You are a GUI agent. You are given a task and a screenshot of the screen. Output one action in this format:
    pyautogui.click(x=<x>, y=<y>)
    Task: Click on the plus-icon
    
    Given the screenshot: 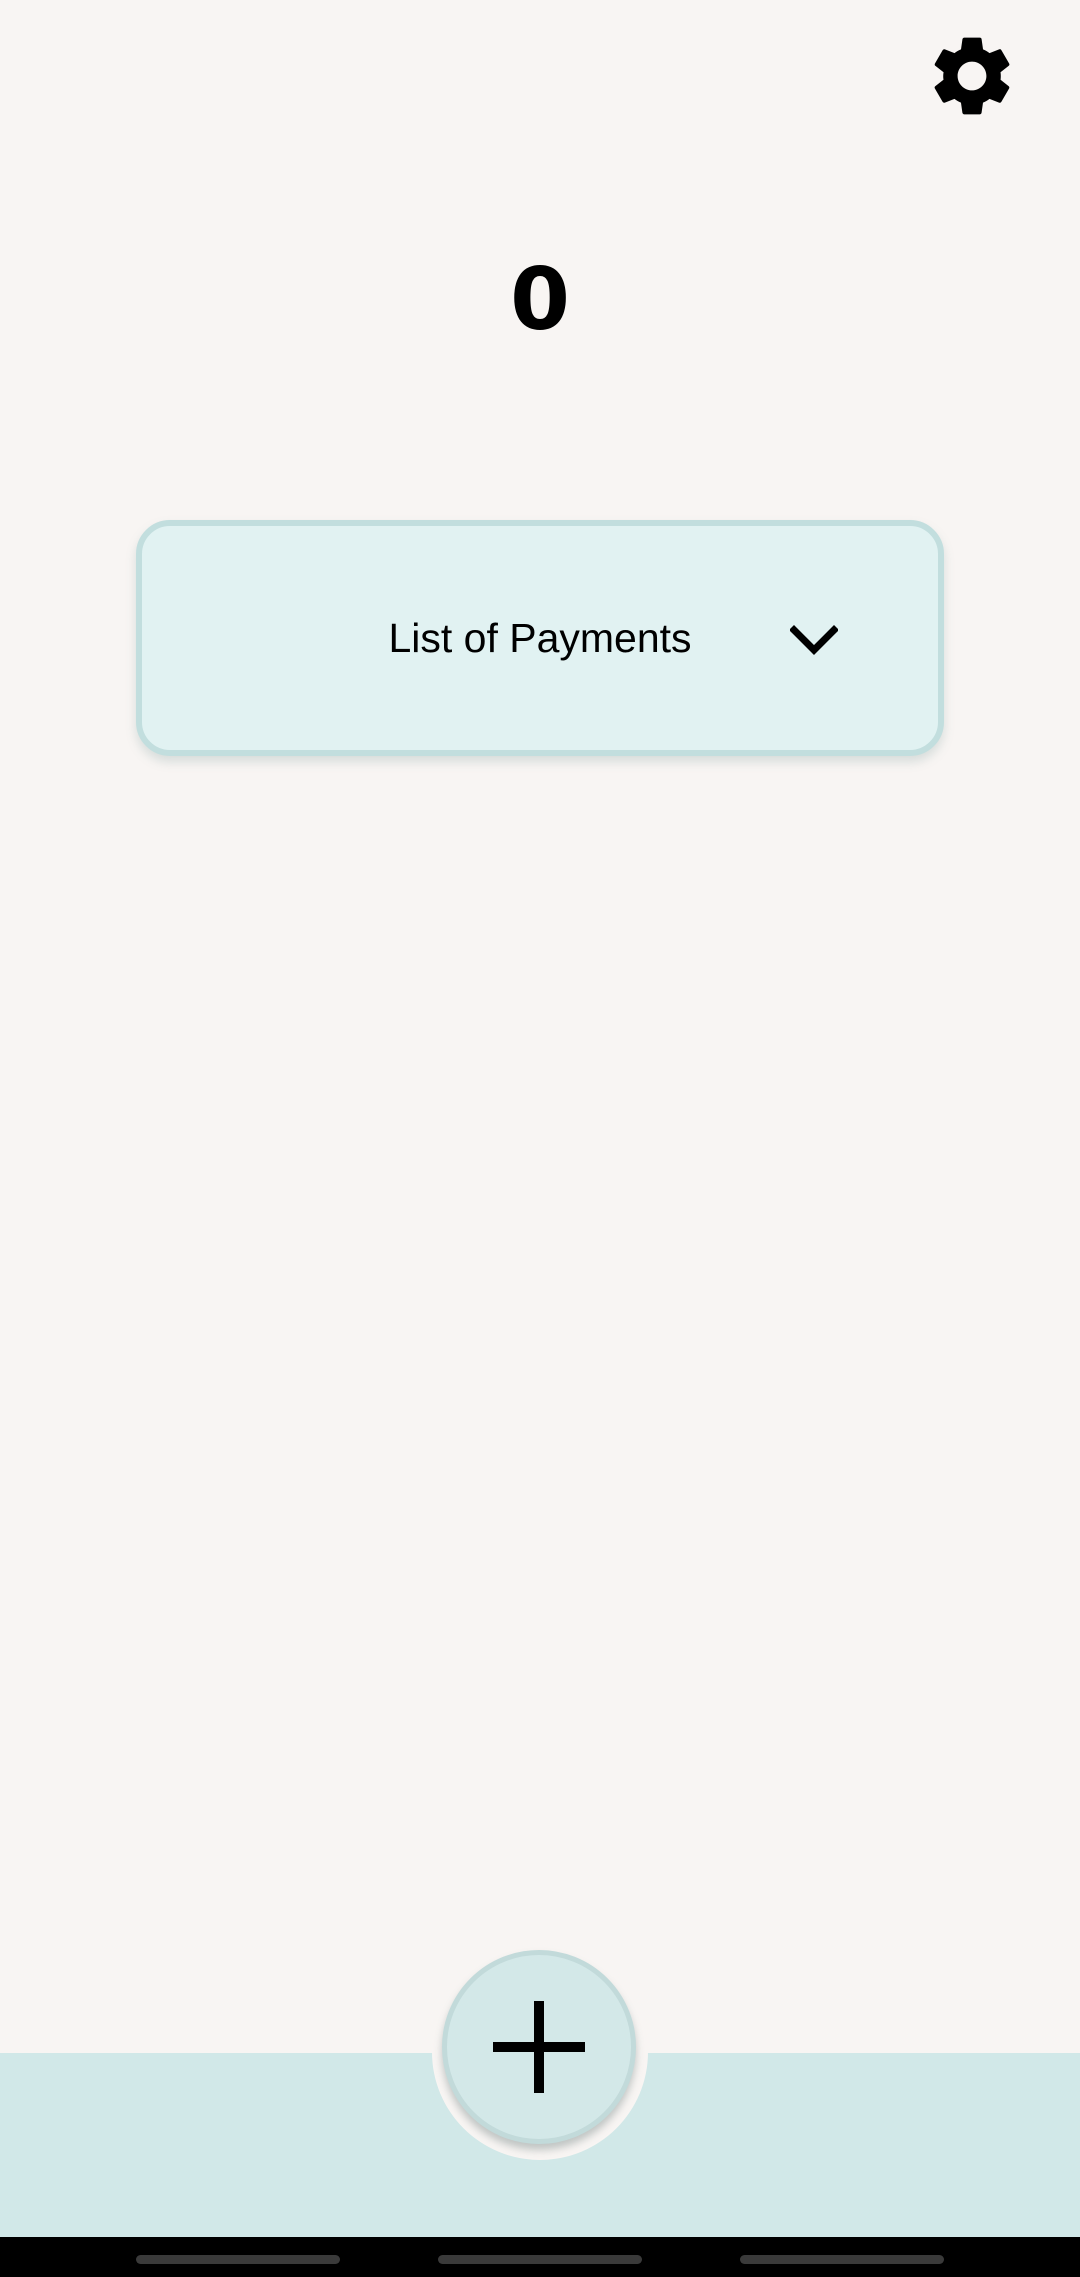 What is the action you would take?
    pyautogui.click(x=539, y=2047)
    